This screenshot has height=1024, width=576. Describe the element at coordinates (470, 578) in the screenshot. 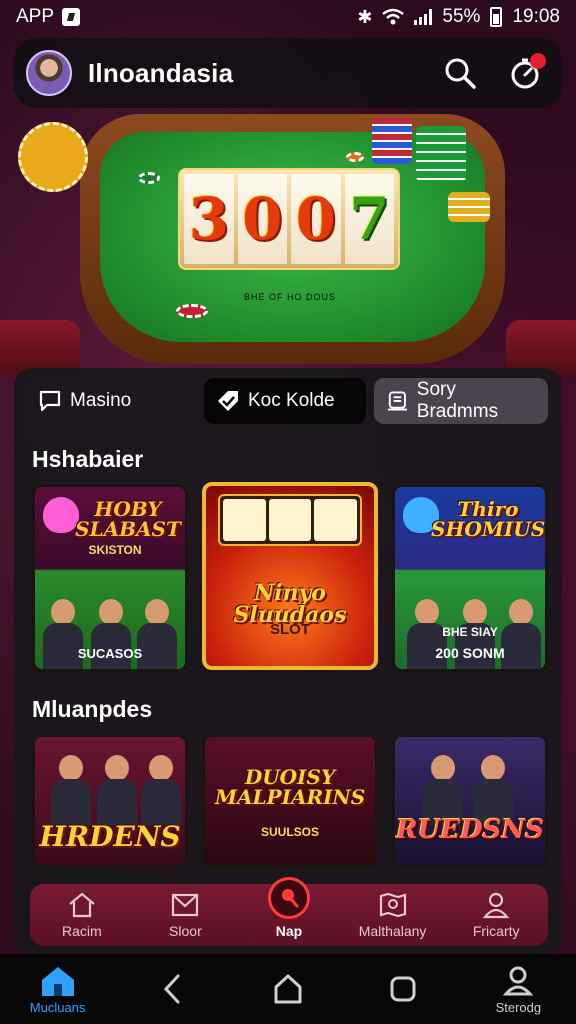

I see `game-card: Thiro SHOMIUS BHE SIAY 200 SONM` at that location.